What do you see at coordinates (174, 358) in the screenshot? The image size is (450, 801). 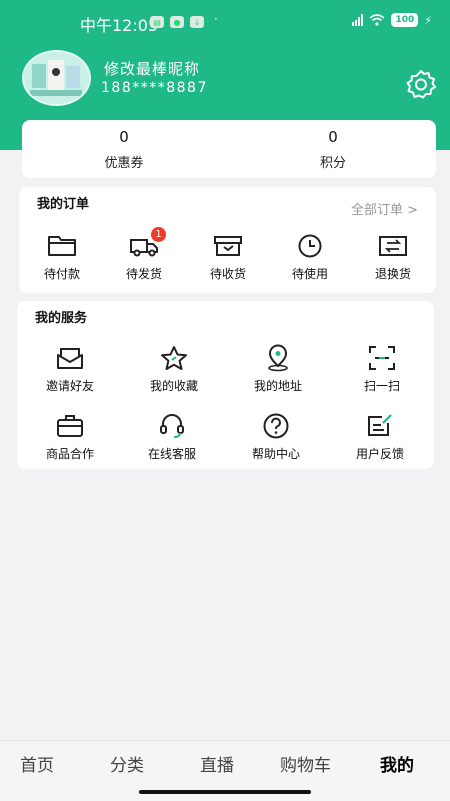 I see `star-icon` at bounding box center [174, 358].